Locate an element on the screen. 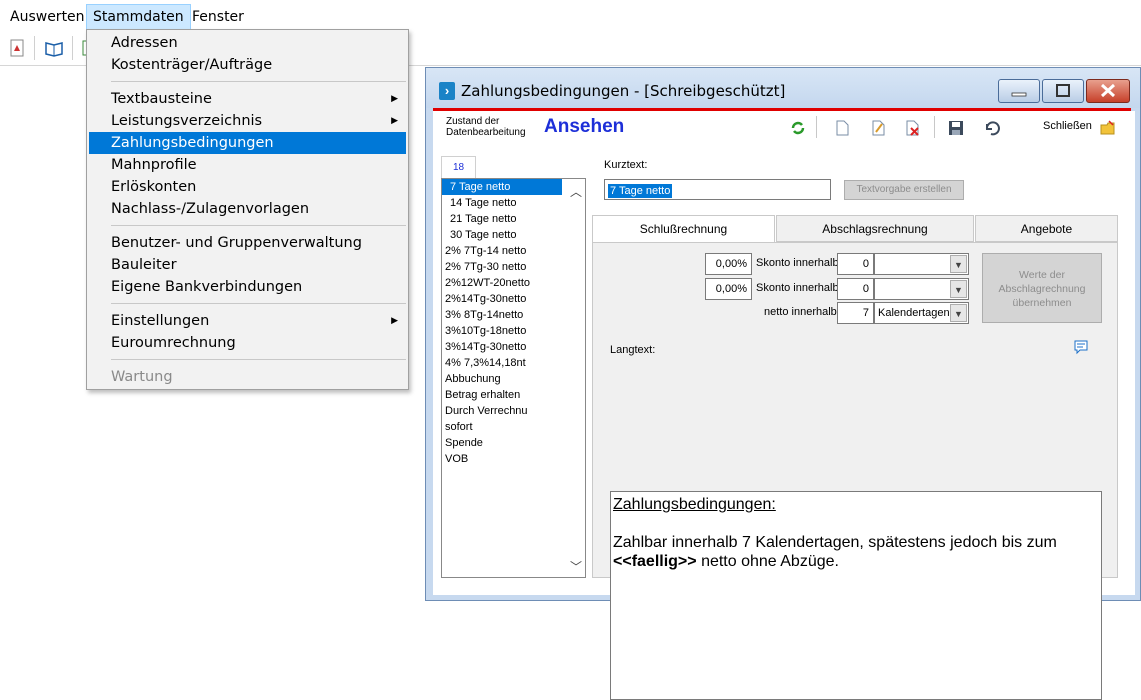  menu-item-nachlass: Nachlass-/Zulagenvorlagen is located at coordinates (247, 209).